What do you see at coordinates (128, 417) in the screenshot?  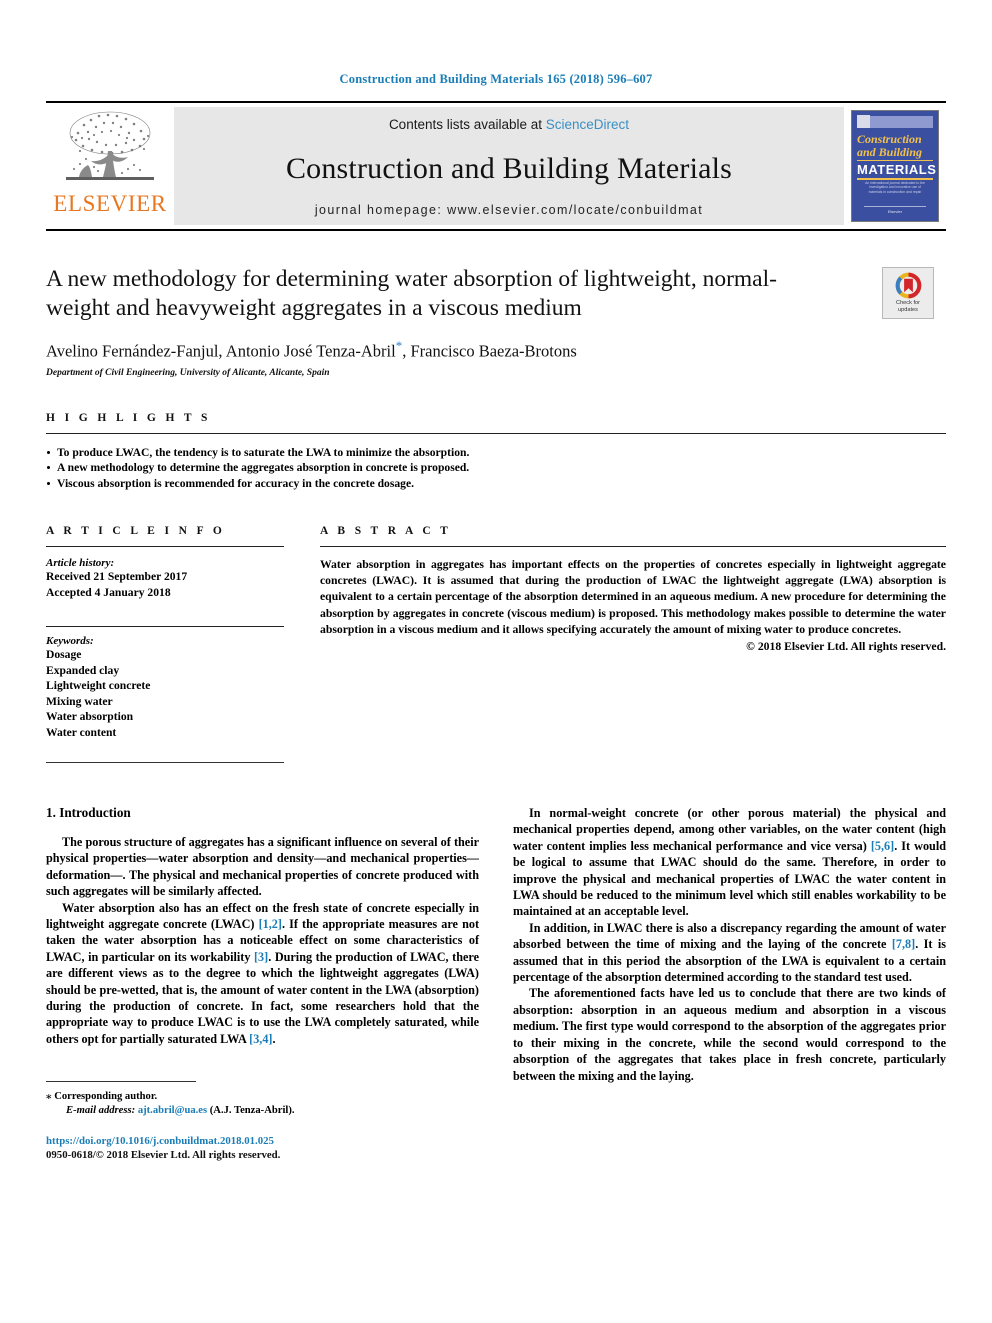 I see `highlights-label: H I G H L I G H T S` at bounding box center [128, 417].